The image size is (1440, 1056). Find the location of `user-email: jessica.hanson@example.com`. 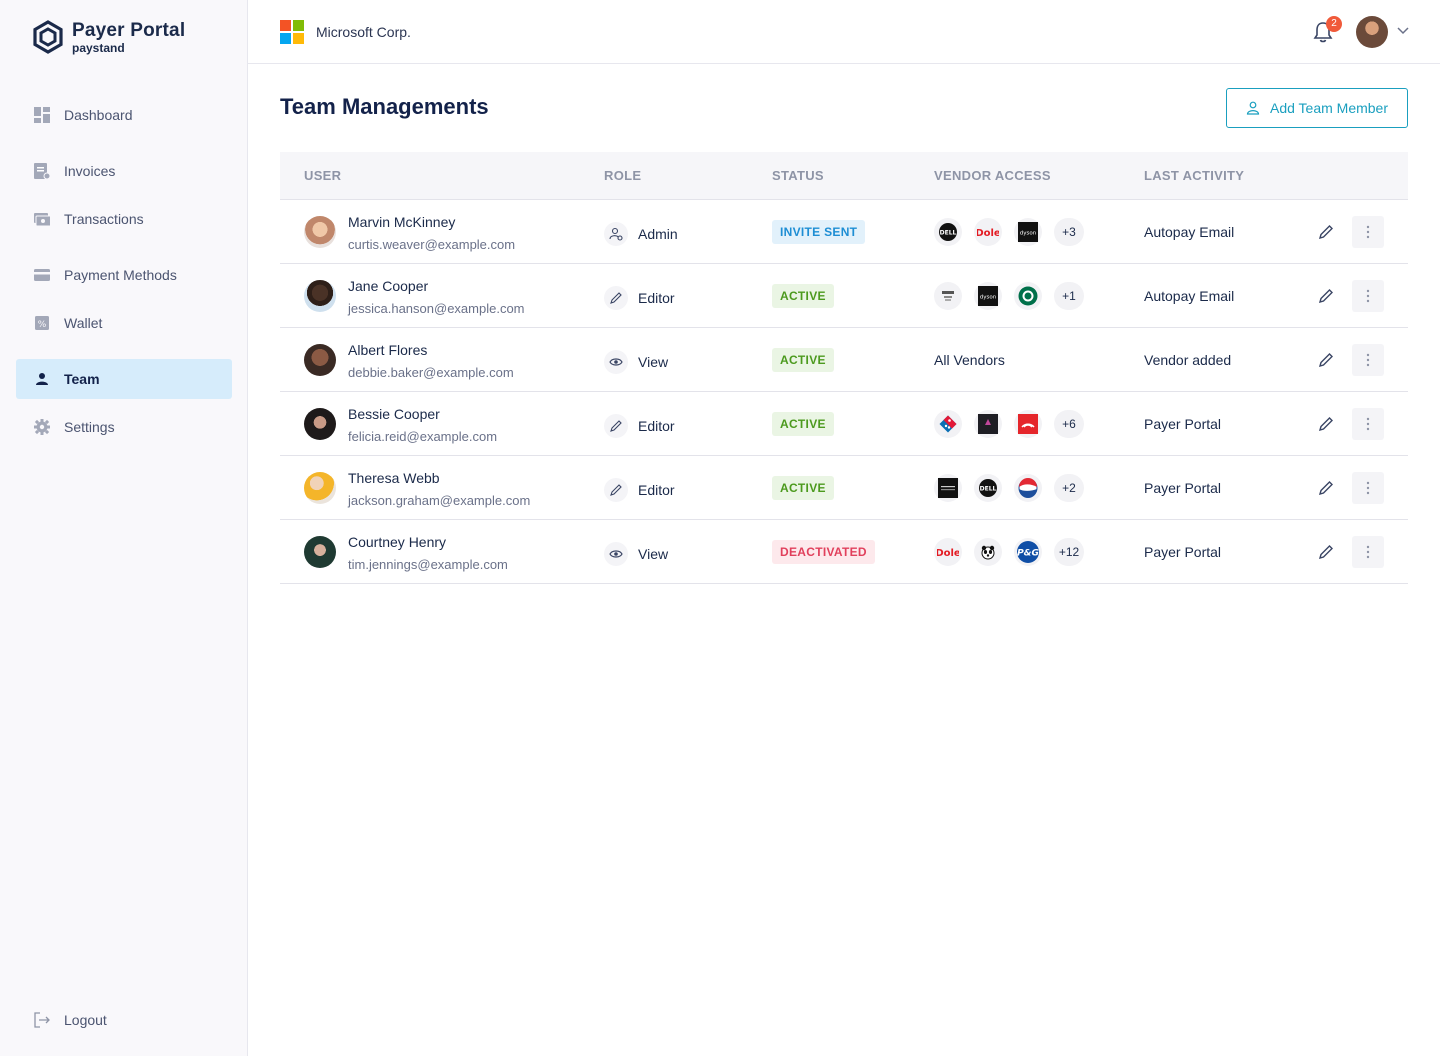

user-email: jessica.hanson@example.com is located at coordinates (436, 308).